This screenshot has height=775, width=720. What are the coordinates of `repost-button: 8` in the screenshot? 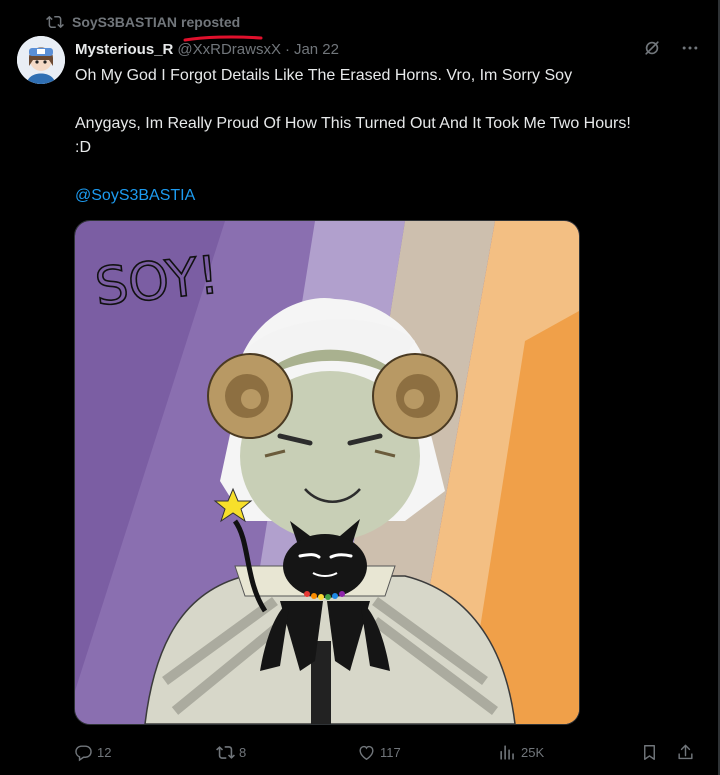 It's located at (231, 752).